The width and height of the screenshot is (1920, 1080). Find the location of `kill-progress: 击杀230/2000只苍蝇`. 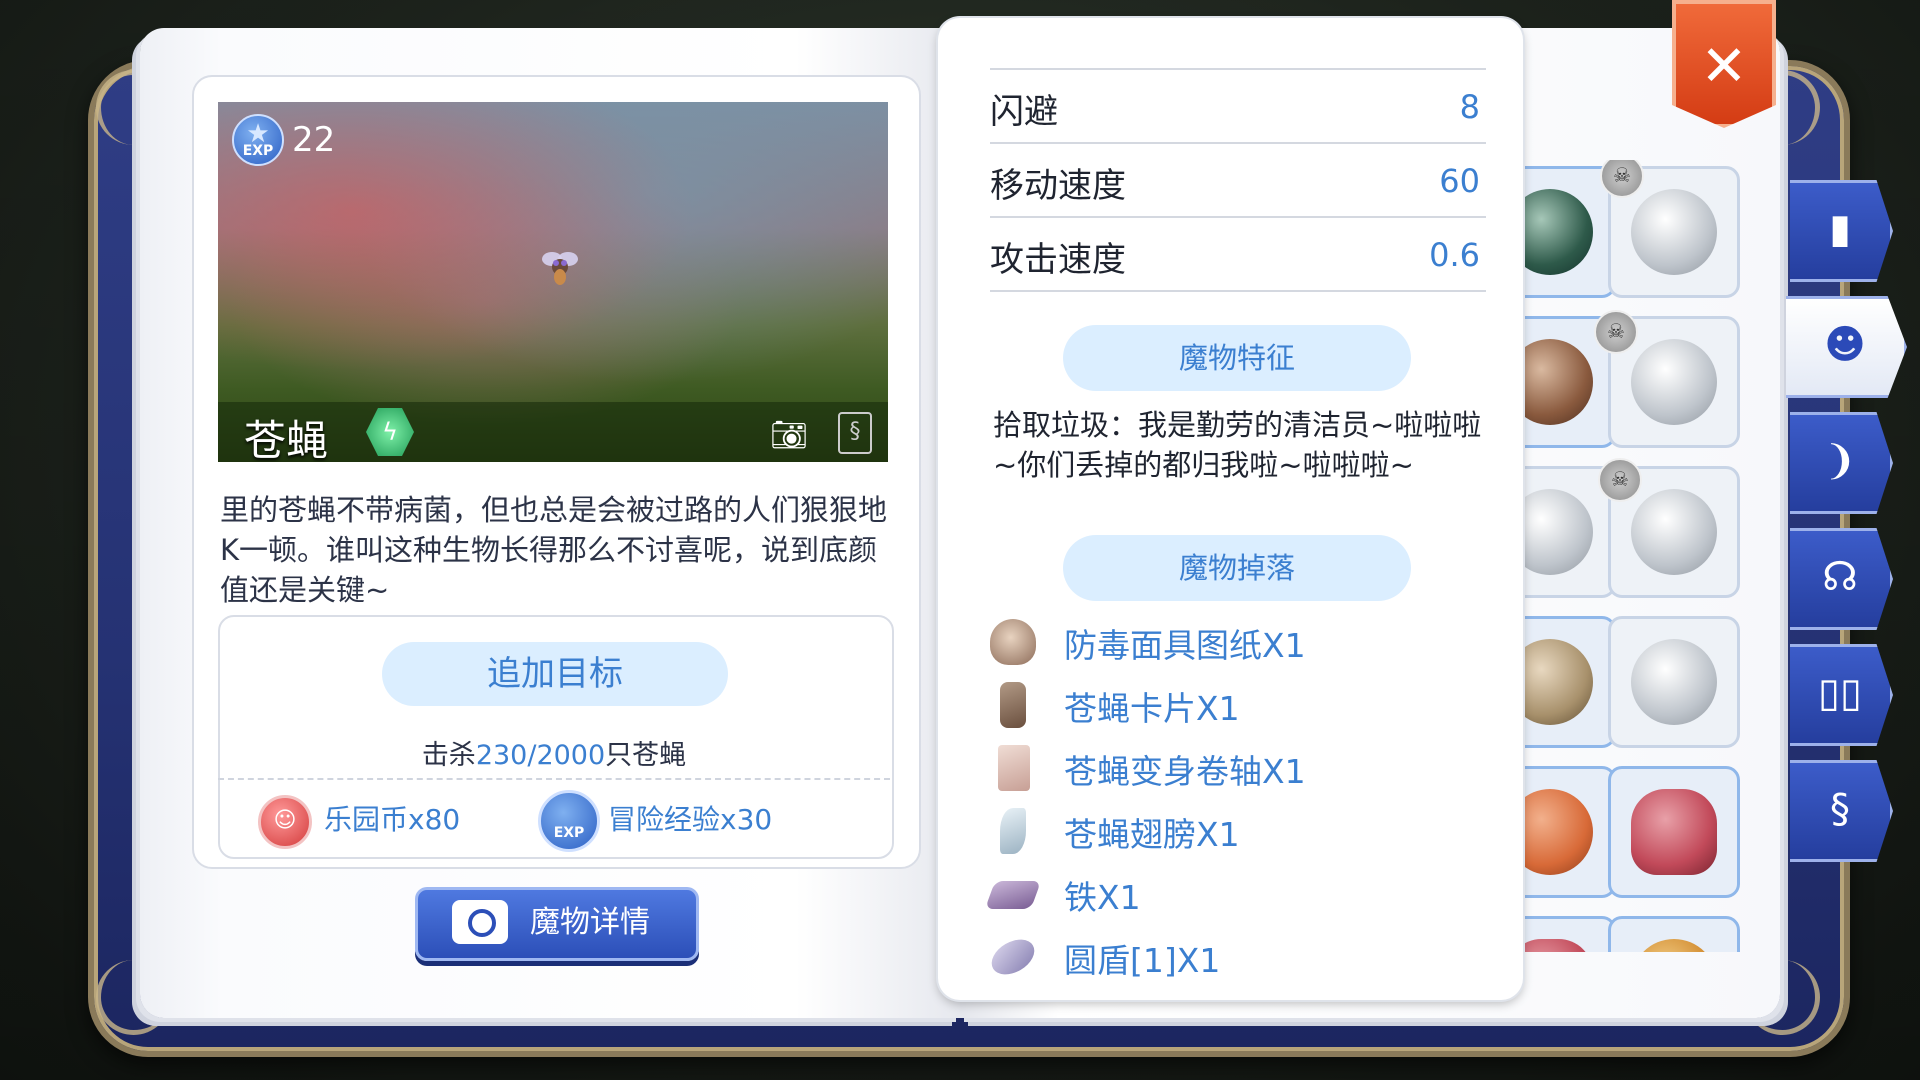

kill-progress: 击杀230/2000只苍蝇 is located at coordinates (554, 755).